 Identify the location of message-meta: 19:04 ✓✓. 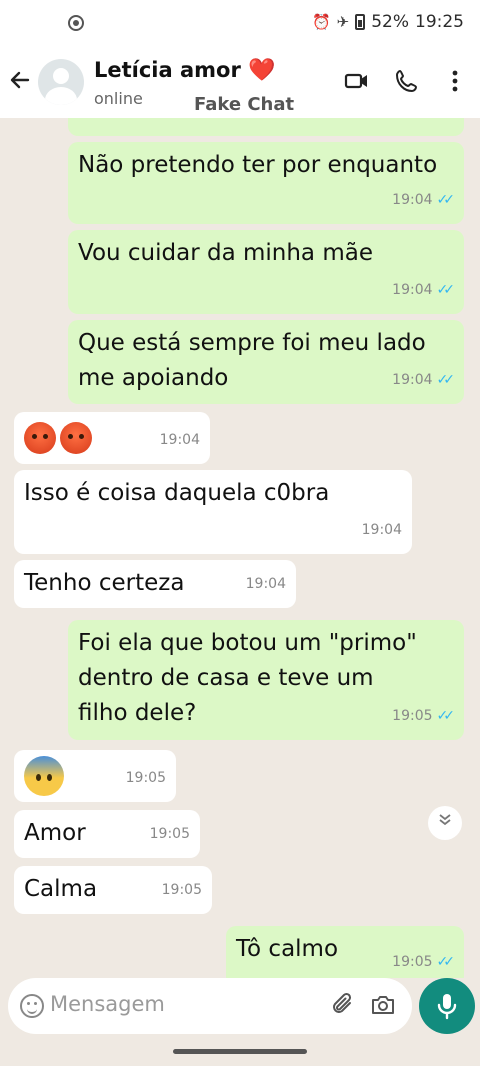
(424, 124).